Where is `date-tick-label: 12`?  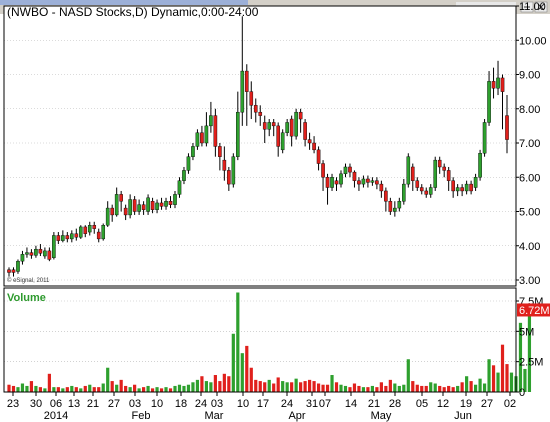
date-tick-label: 12 is located at coordinates (443, 404).